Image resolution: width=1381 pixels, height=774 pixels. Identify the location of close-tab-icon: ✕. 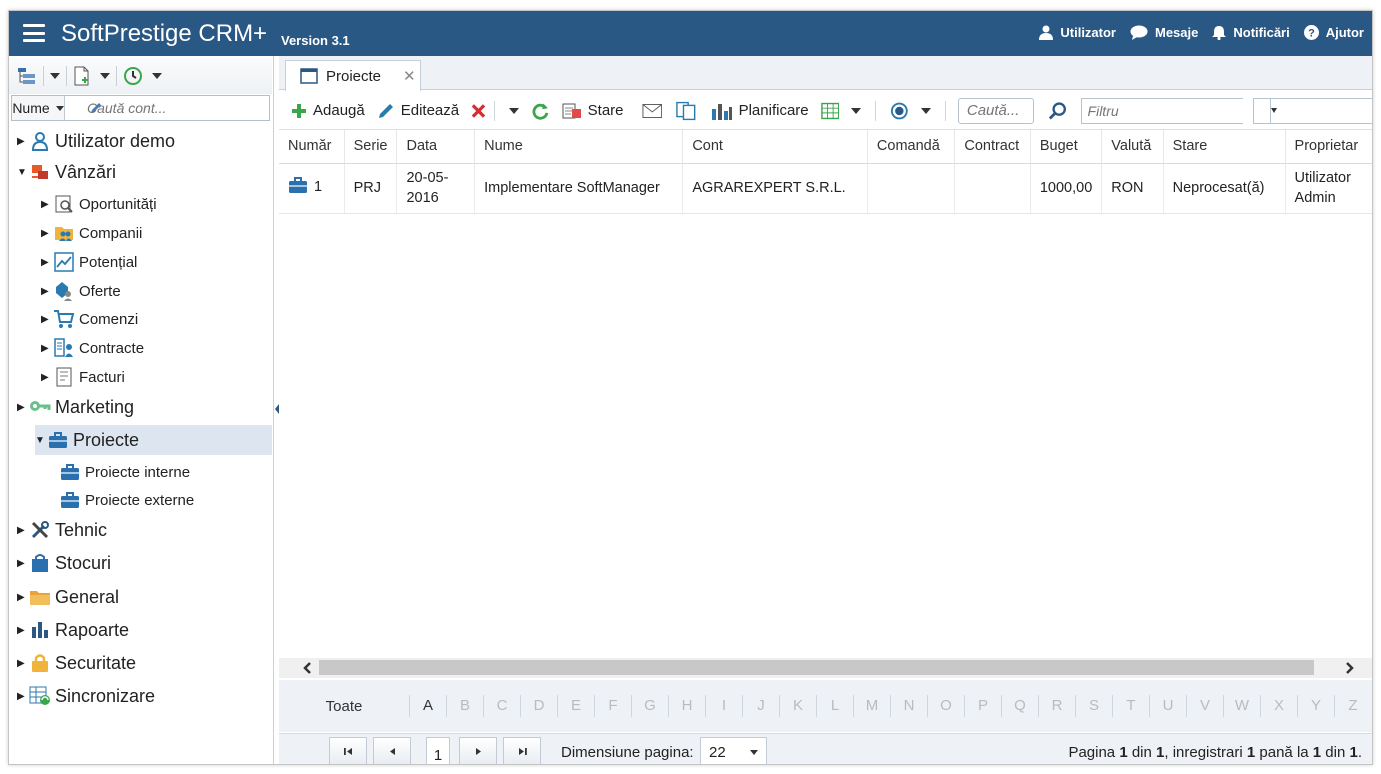
(409, 76).